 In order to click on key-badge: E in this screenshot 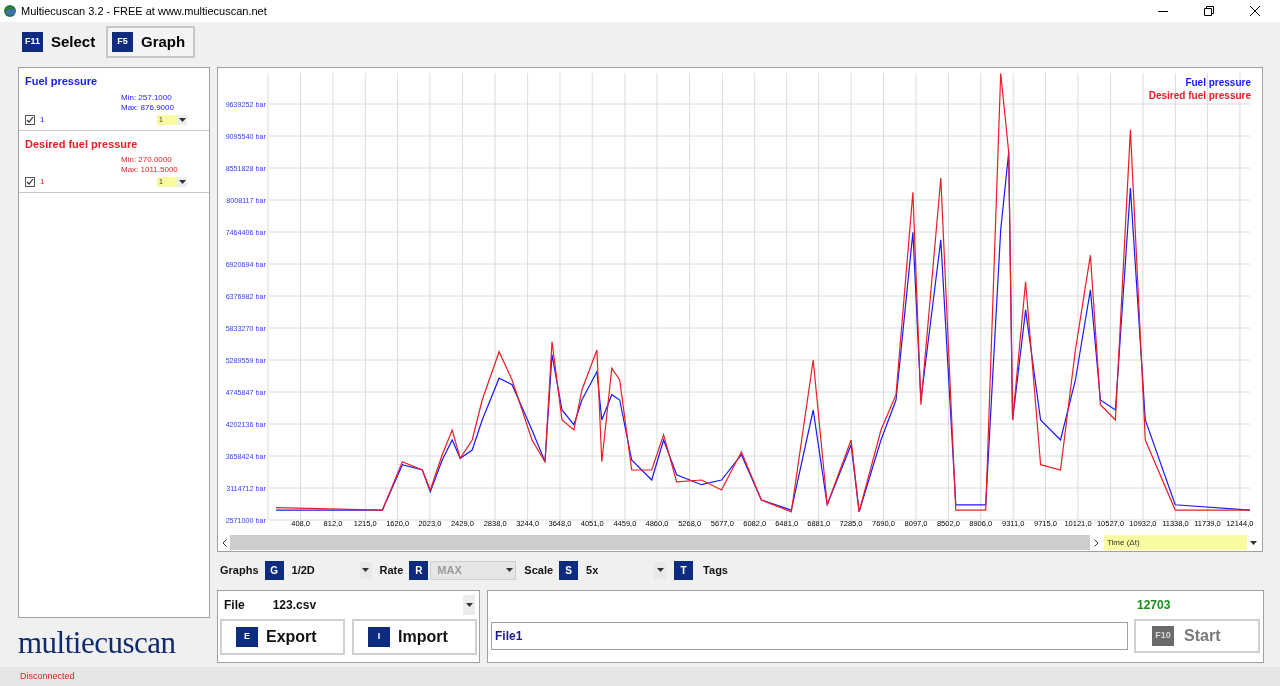, I will do `click(247, 637)`.